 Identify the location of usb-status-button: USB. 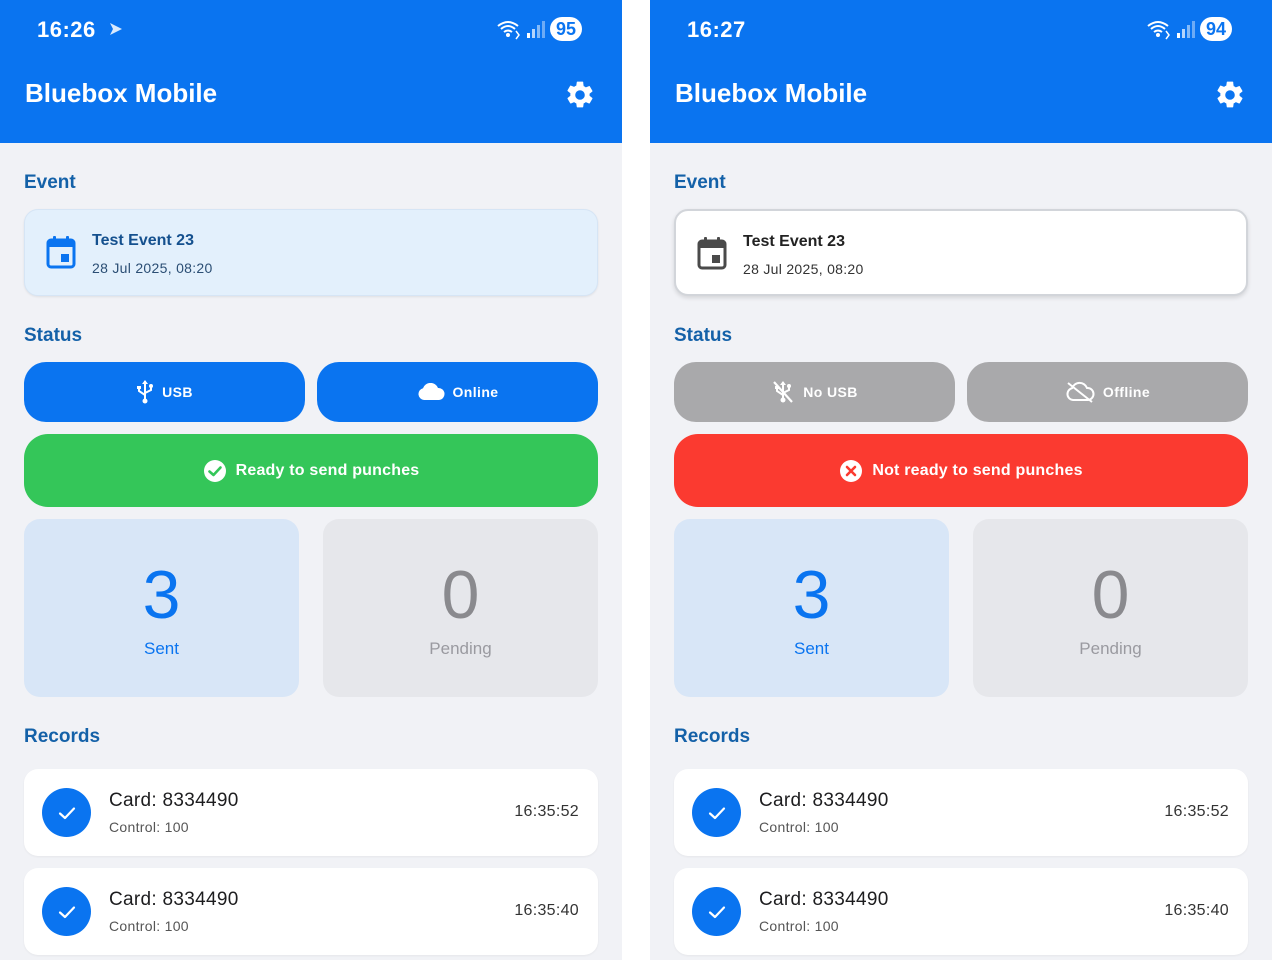
(164, 392).